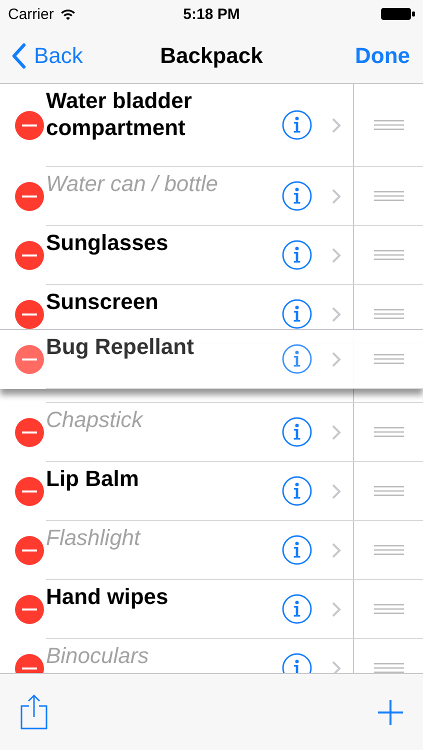 Image resolution: width=423 pixels, height=750 pixels. What do you see at coordinates (133, 183) in the screenshot?
I see `item-label: Water can / bottle` at bounding box center [133, 183].